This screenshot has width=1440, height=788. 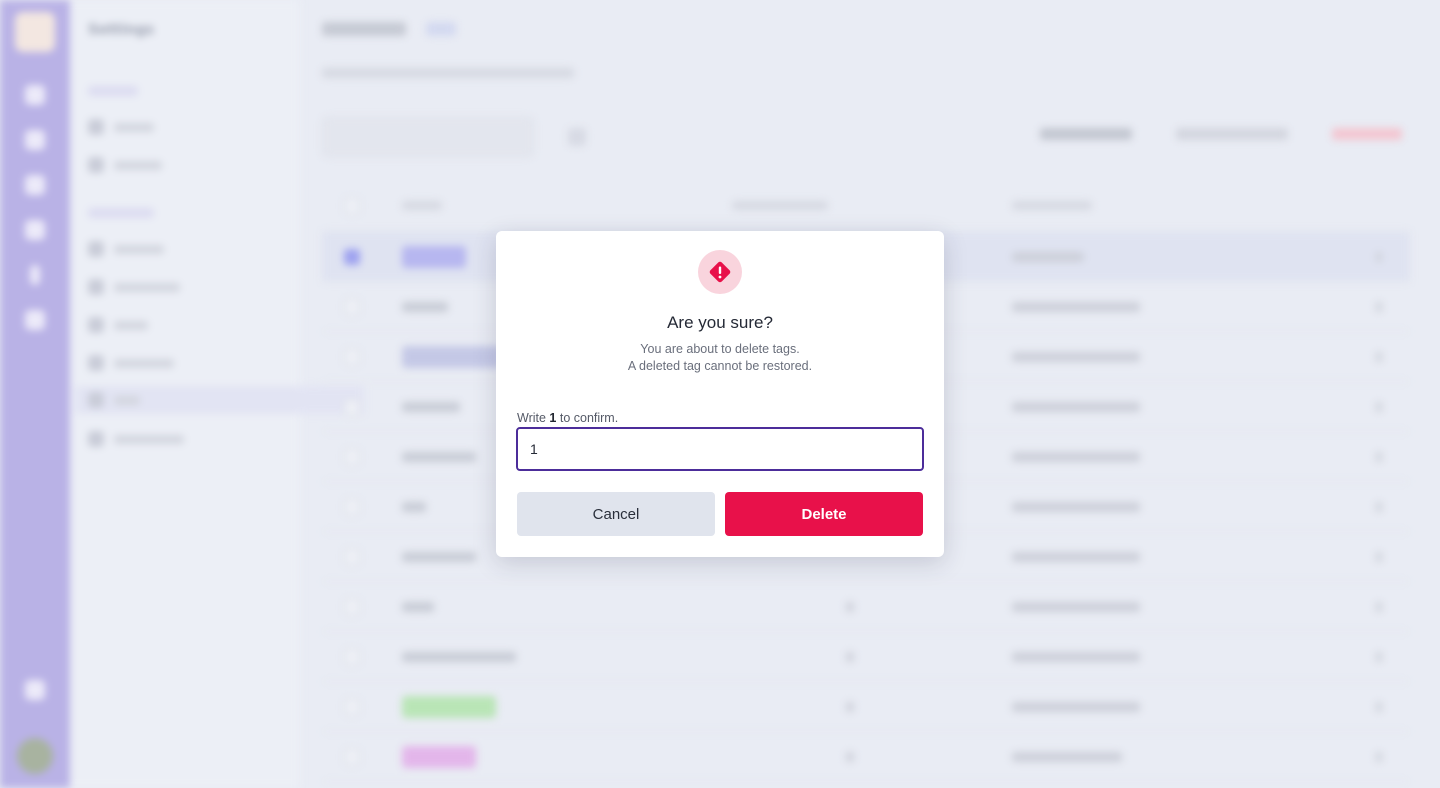 I want to click on duplicate-button, so click(x=1232, y=134).